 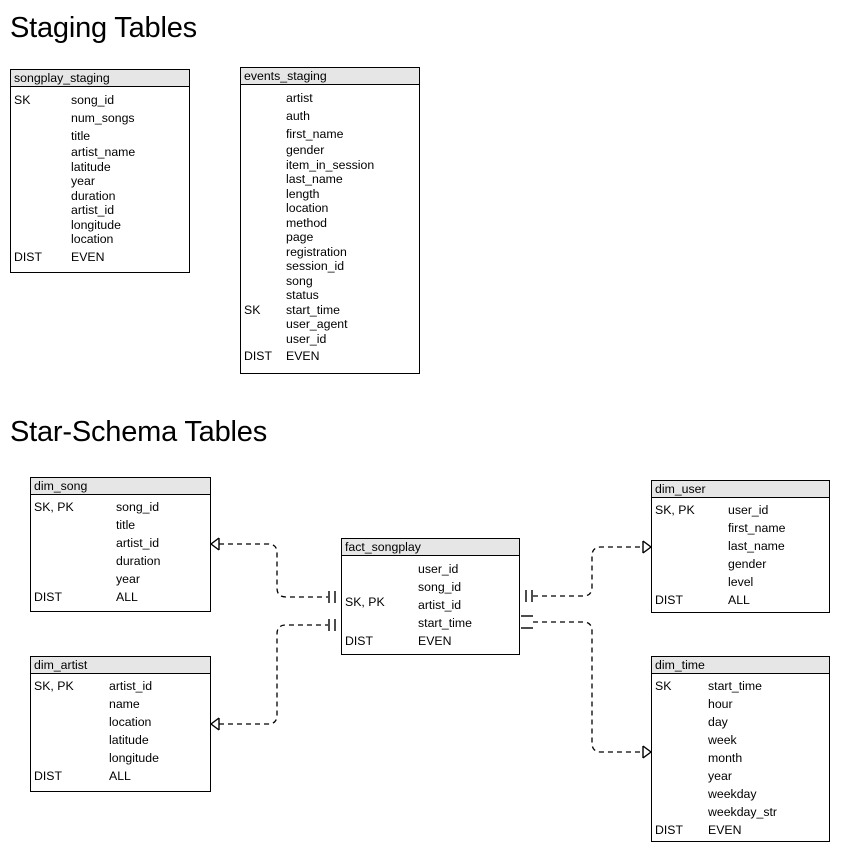 What do you see at coordinates (740, 740) in the screenshot?
I see `table-row: week` at bounding box center [740, 740].